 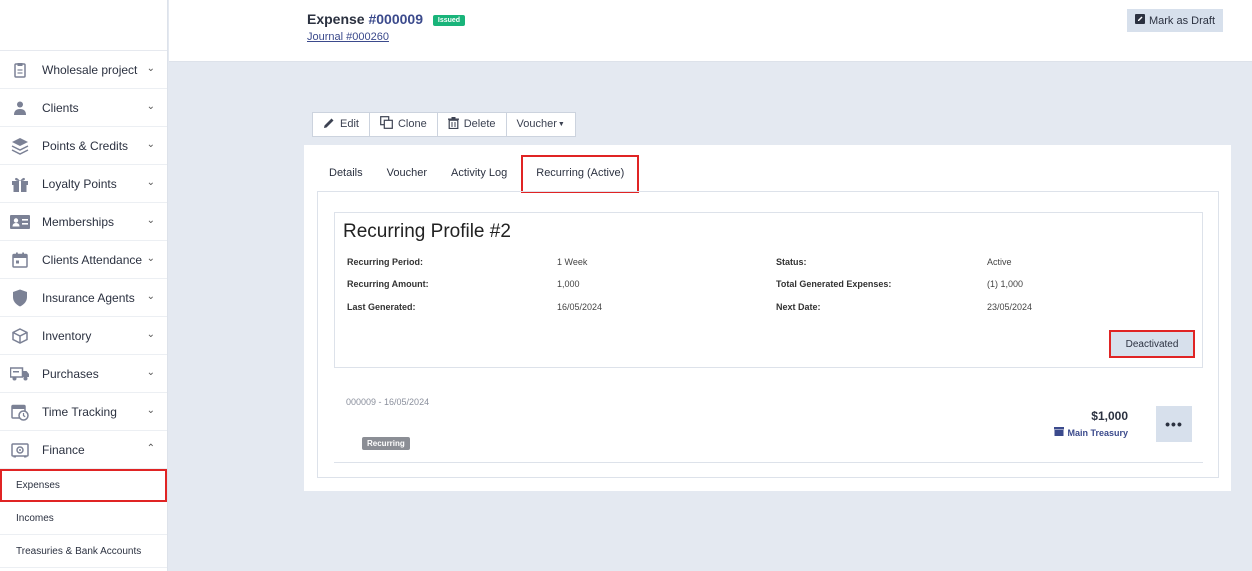 I want to click on bank-icon, so click(x=1059, y=432).